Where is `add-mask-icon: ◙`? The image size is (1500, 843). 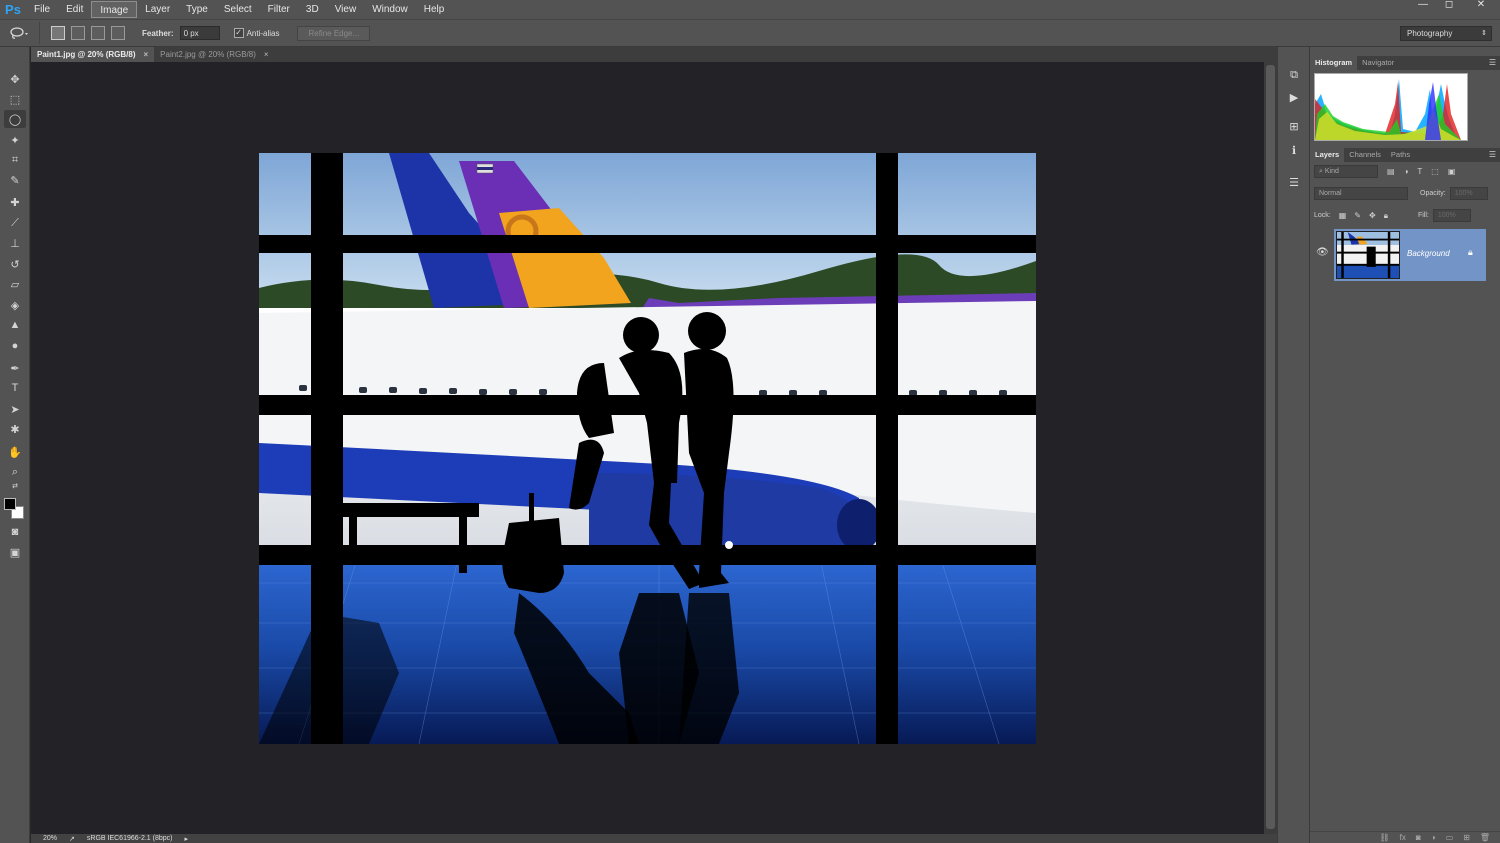
add-mask-icon: ◙ is located at coordinates (1418, 837).